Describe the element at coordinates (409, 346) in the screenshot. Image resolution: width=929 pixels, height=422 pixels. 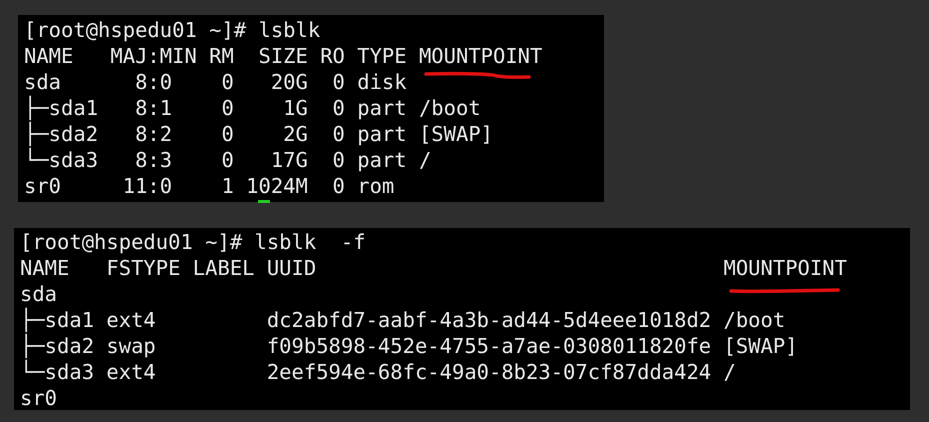
I see `terminal-line: ├─sda2 swap f09b5898-452e-4755-a7ae-0308011820fe [SWAP]` at that location.